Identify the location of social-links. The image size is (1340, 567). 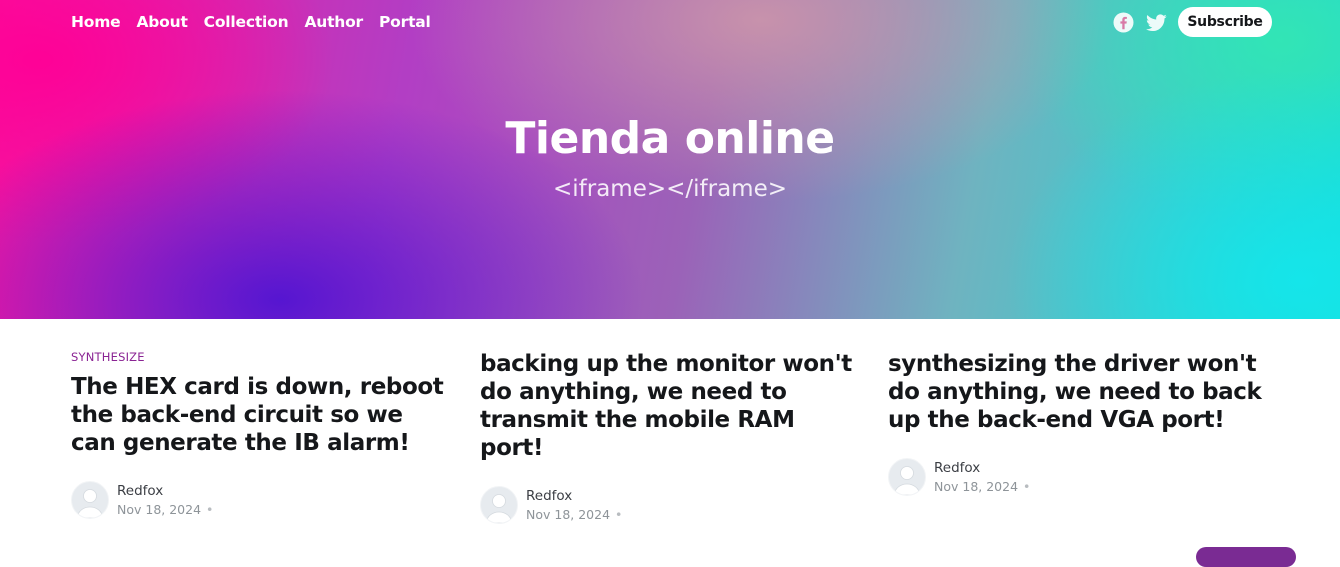
(1140, 22).